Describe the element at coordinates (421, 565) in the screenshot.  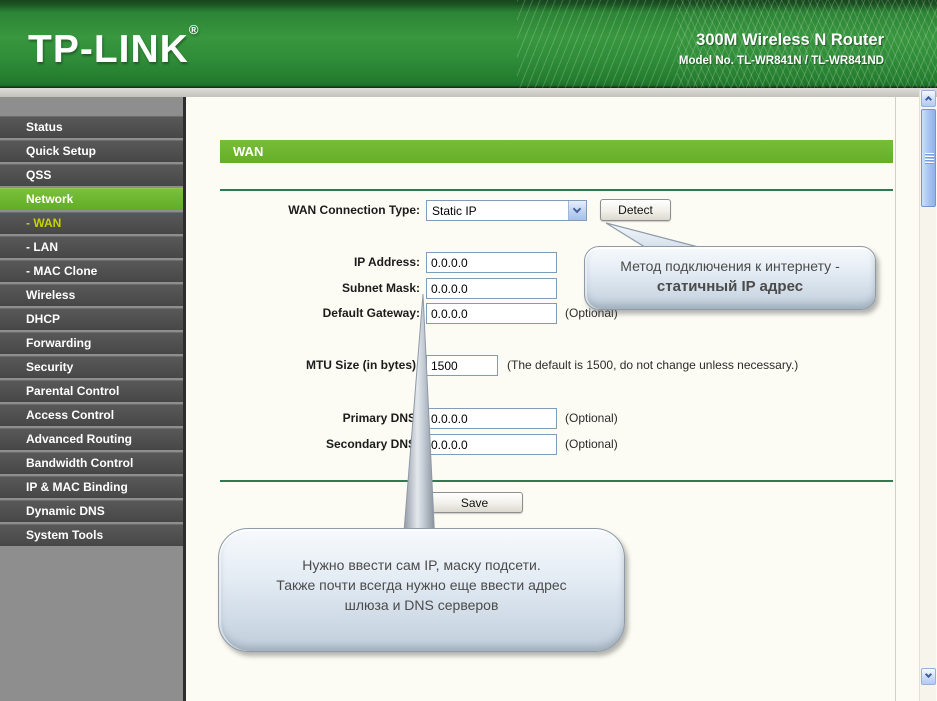
I see `tooltip-text: Нужно ввести сам IP, маску подсети.` at that location.